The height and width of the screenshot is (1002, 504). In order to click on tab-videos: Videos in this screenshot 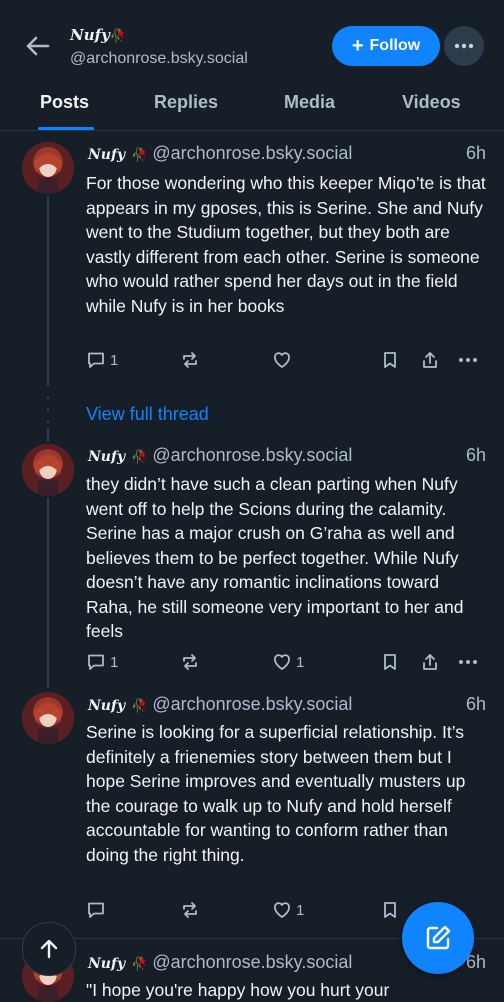, I will do `click(431, 102)`.